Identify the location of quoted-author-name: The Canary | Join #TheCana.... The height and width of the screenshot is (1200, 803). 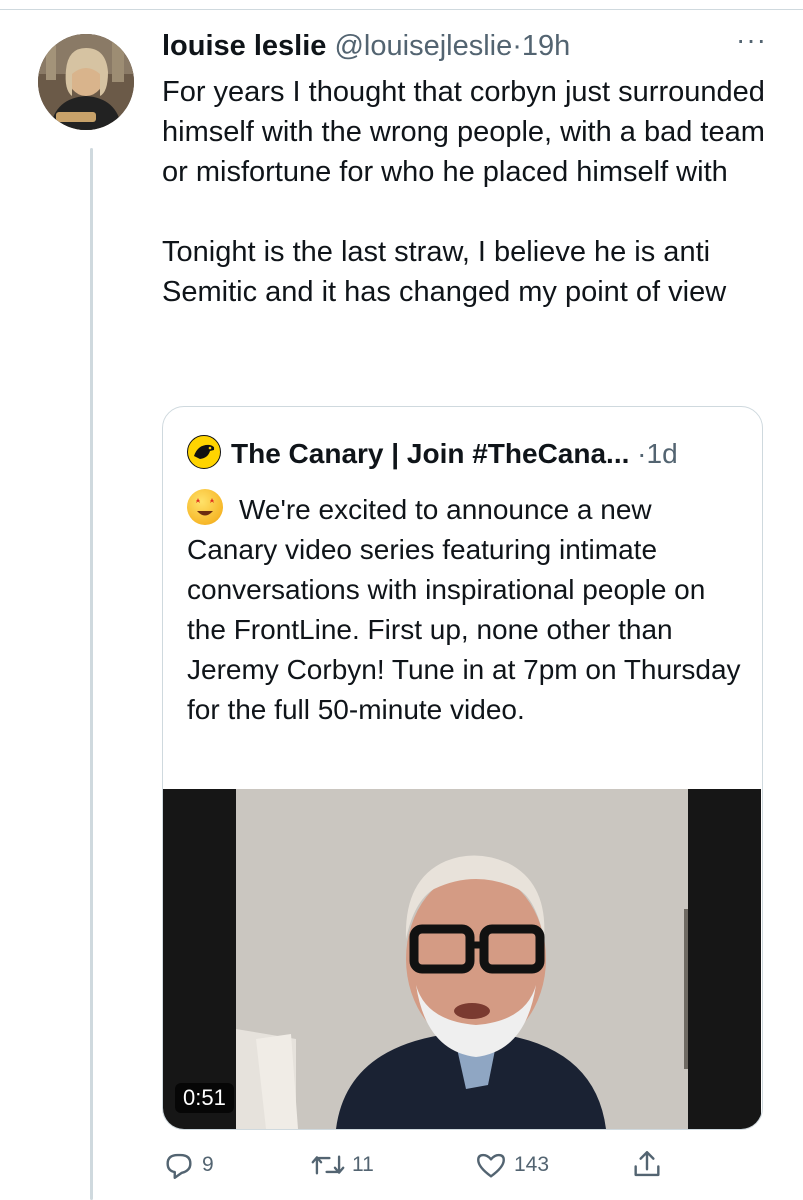
(430, 453).